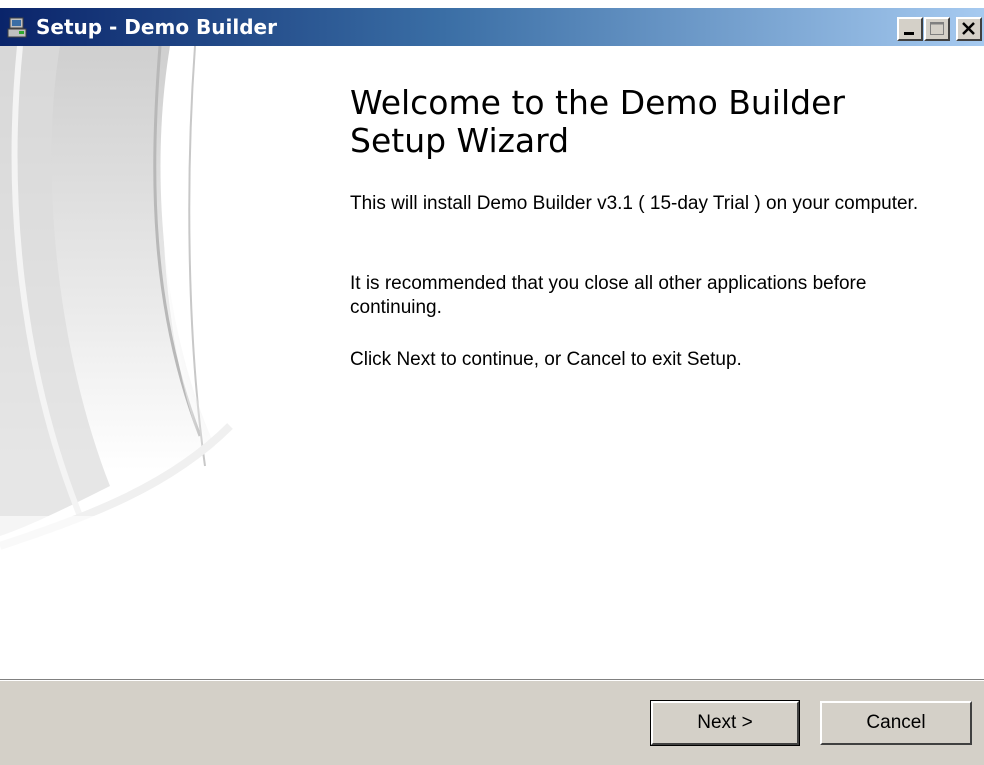 Image resolution: width=984 pixels, height=765 pixels. What do you see at coordinates (597, 121) in the screenshot?
I see `welcome-heading: Welcome to the Demo Builder Setup Wizard` at bounding box center [597, 121].